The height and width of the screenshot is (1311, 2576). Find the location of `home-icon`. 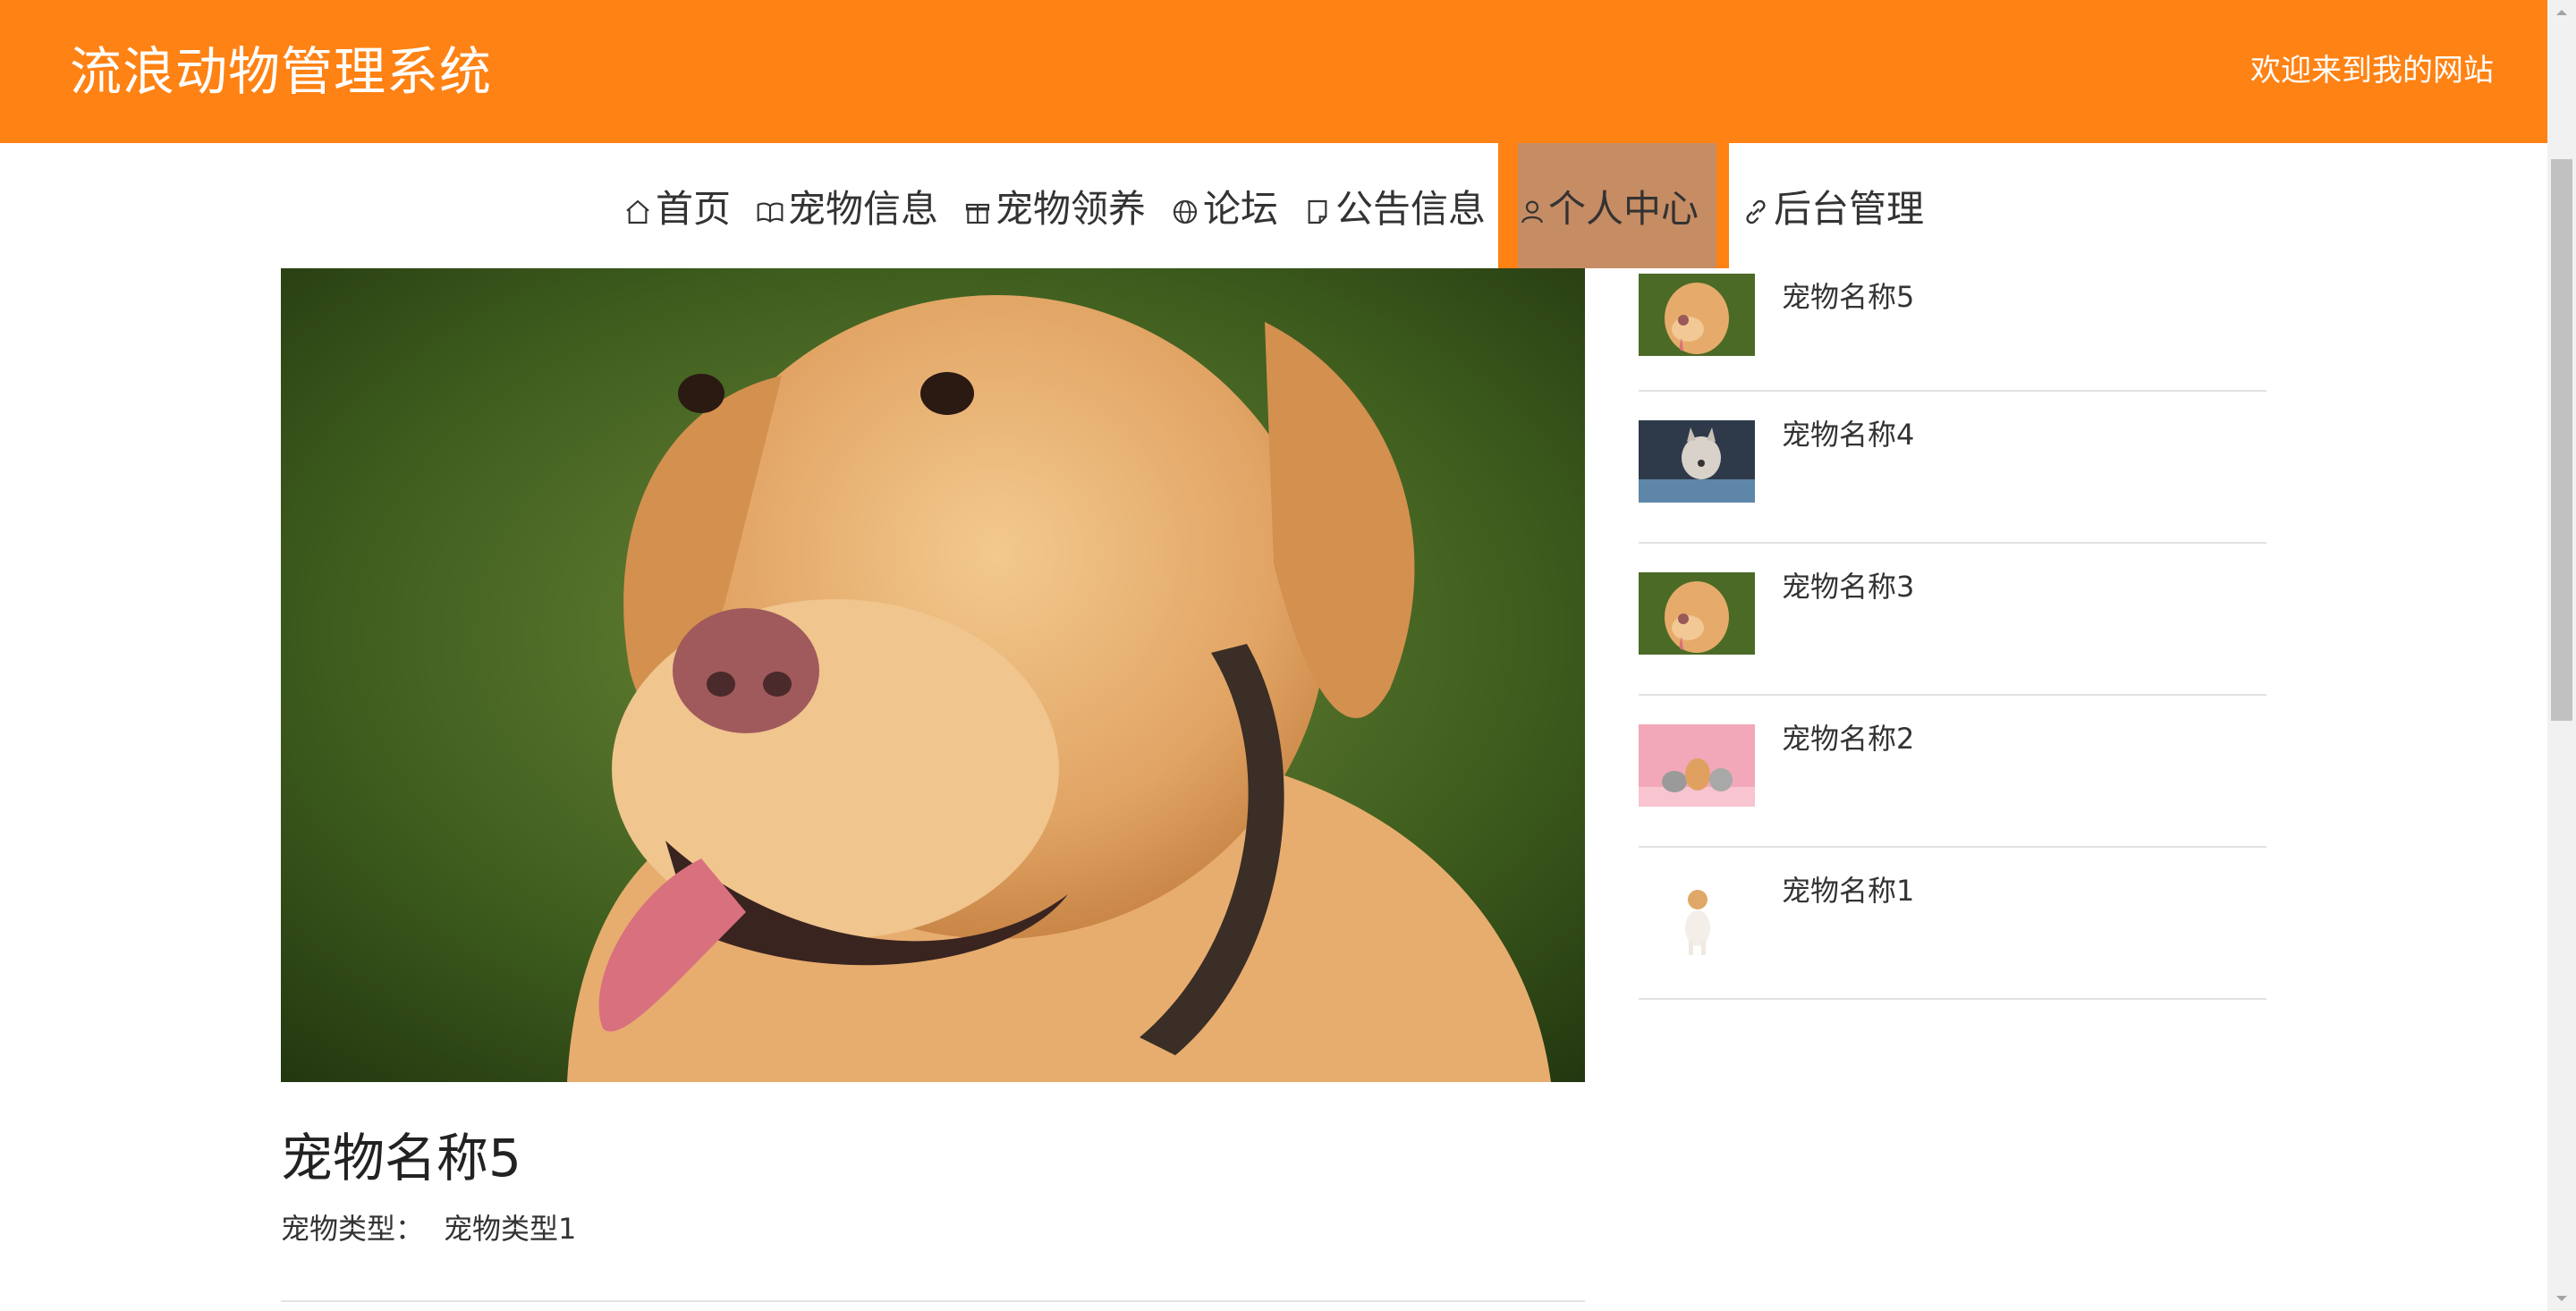

home-icon is located at coordinates (637, 207).